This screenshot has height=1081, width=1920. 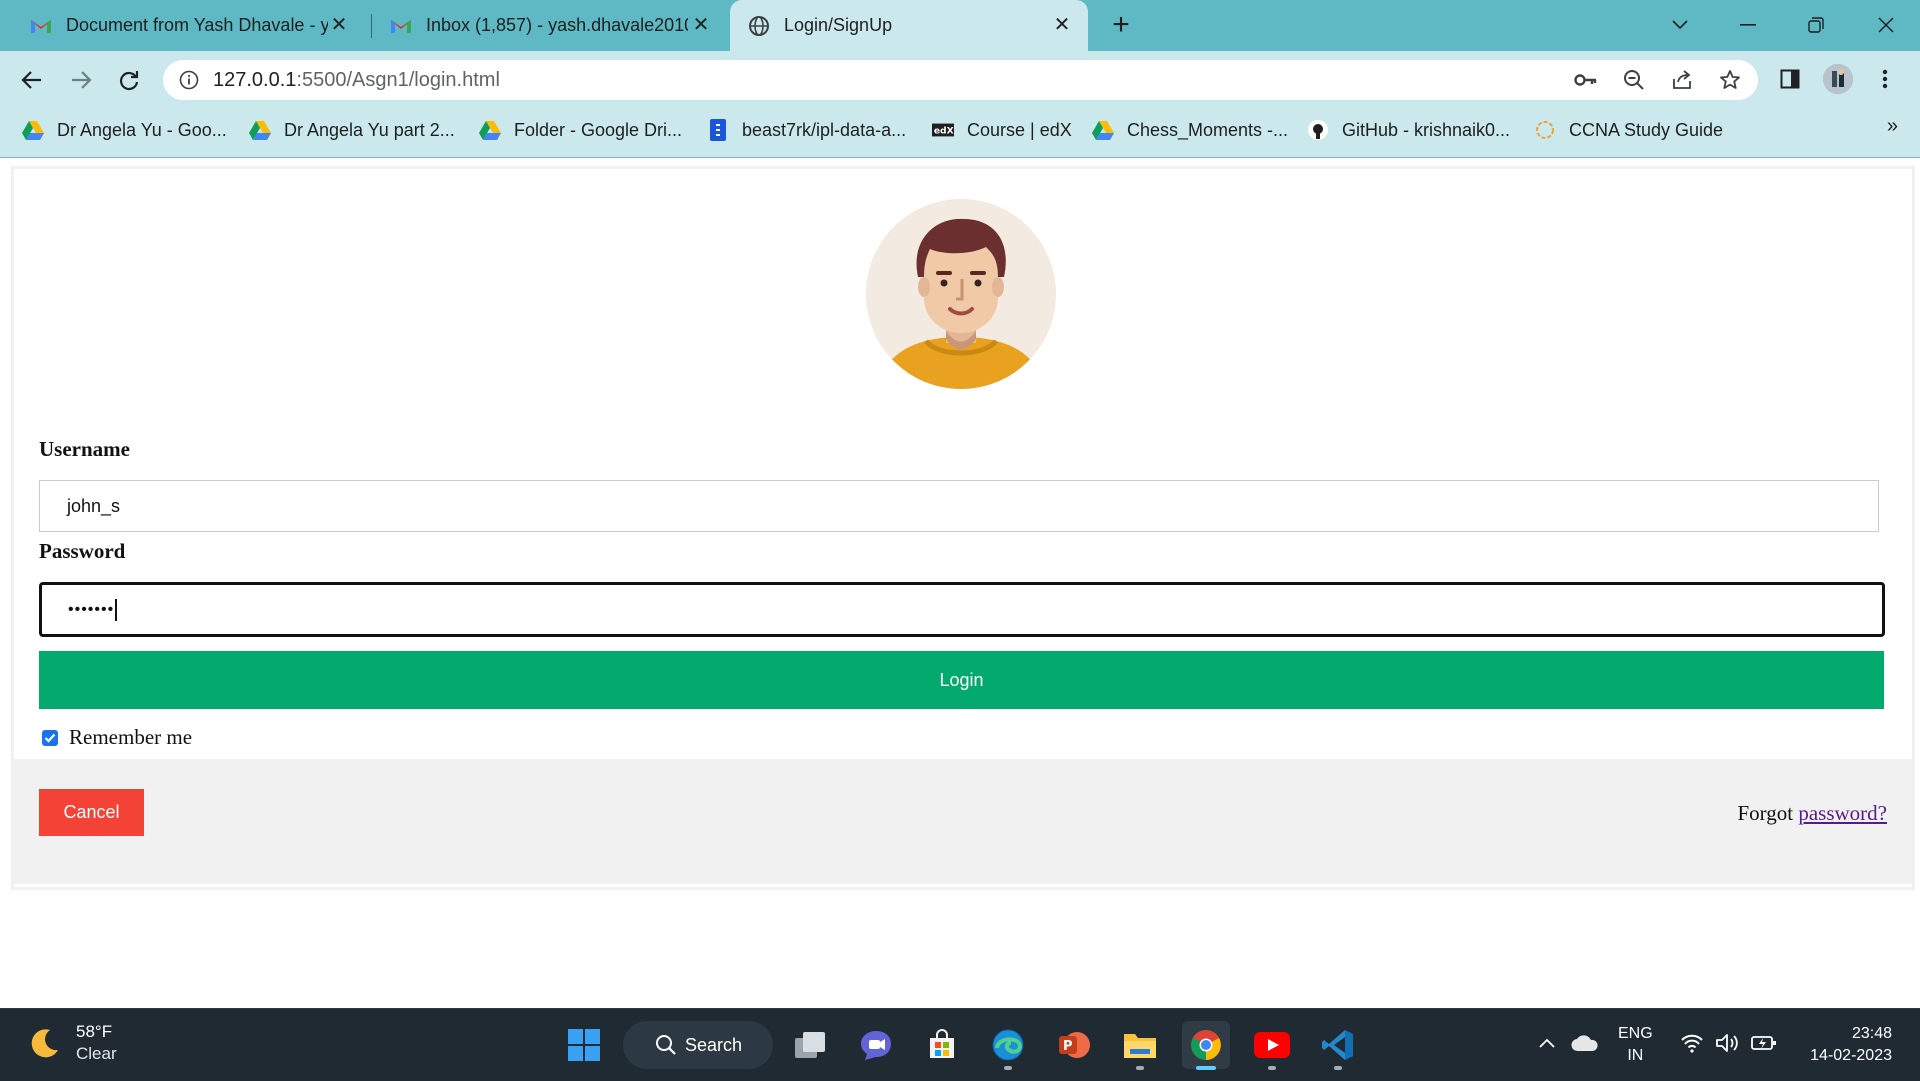 I want to click on vscode-icon, so click(x=1337, y=1045).